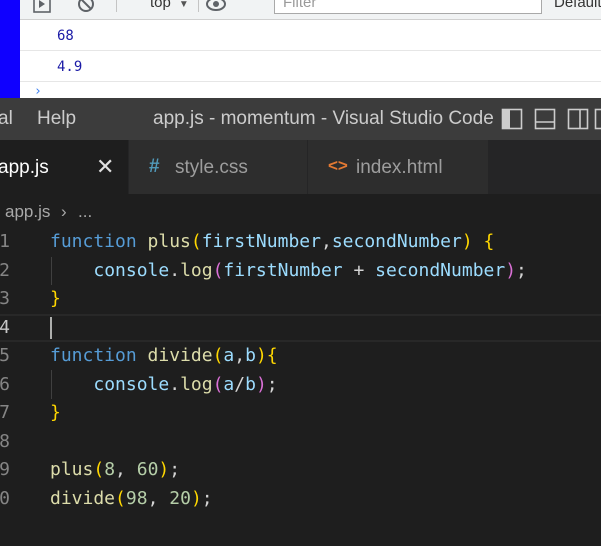 The height and width of the screenshot is (546, 601). What do you see at coordinates (51, 327) in the screenshot?
I see `text-cursor` at bounding box center [51, 327].